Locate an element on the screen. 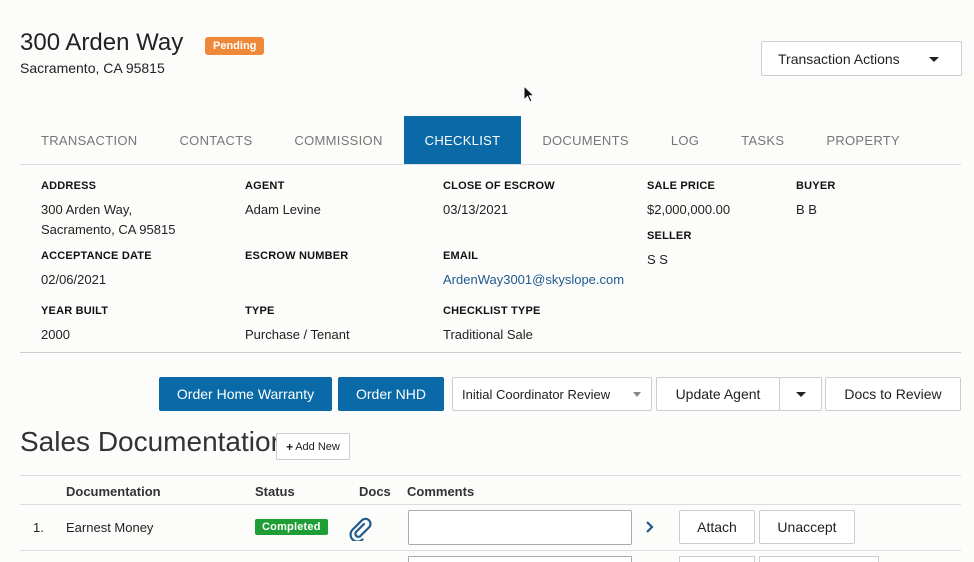  close-of-escrow-label: CLOSE OF ESCROW is located at coordinates (499, 186).